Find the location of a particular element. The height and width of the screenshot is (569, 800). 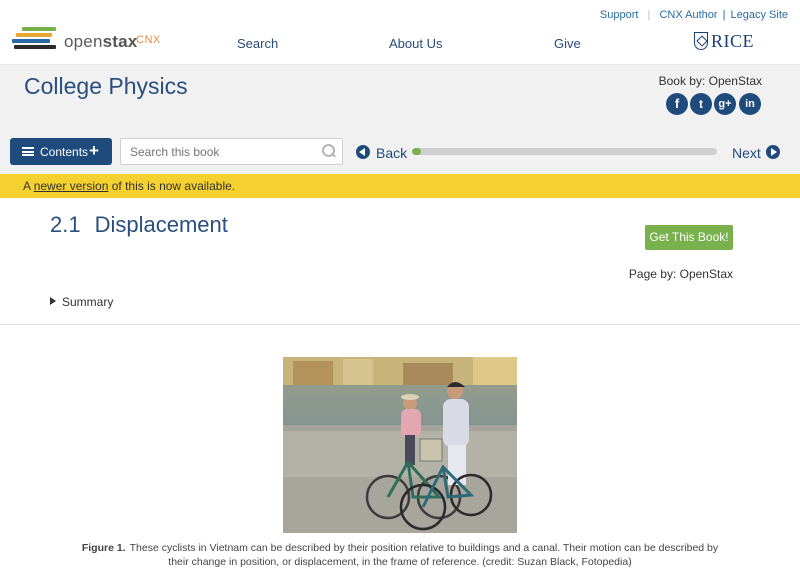

logo-stack-icon is located at coordinates (35, 39).